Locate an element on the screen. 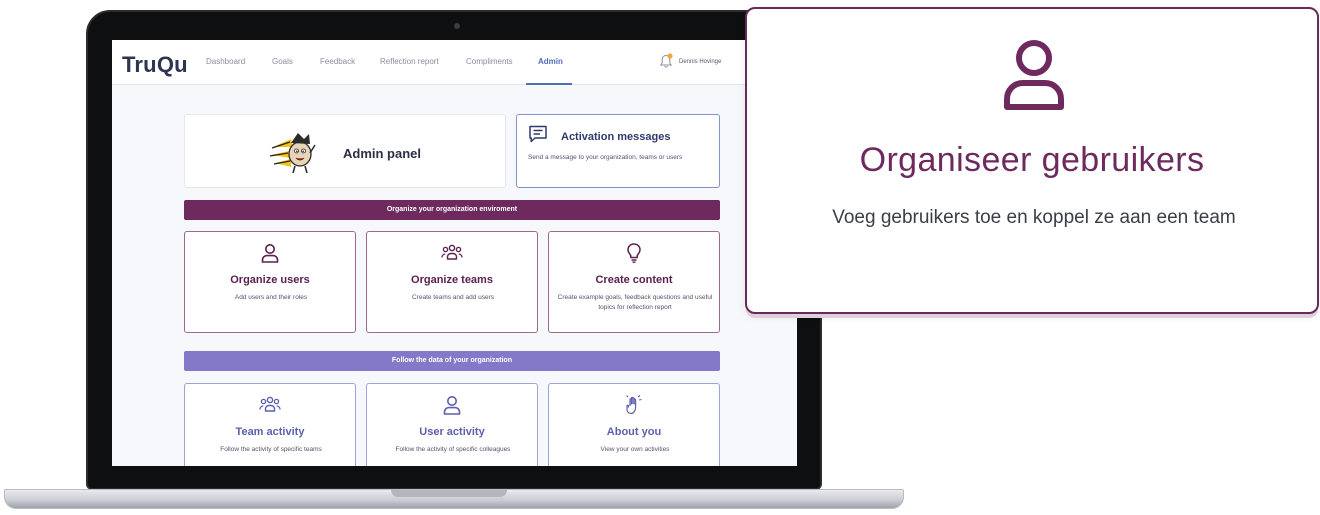 The height and width of the screenshot is (515, 1320). nav-goals: Goals is located at coordinates (282, 61).